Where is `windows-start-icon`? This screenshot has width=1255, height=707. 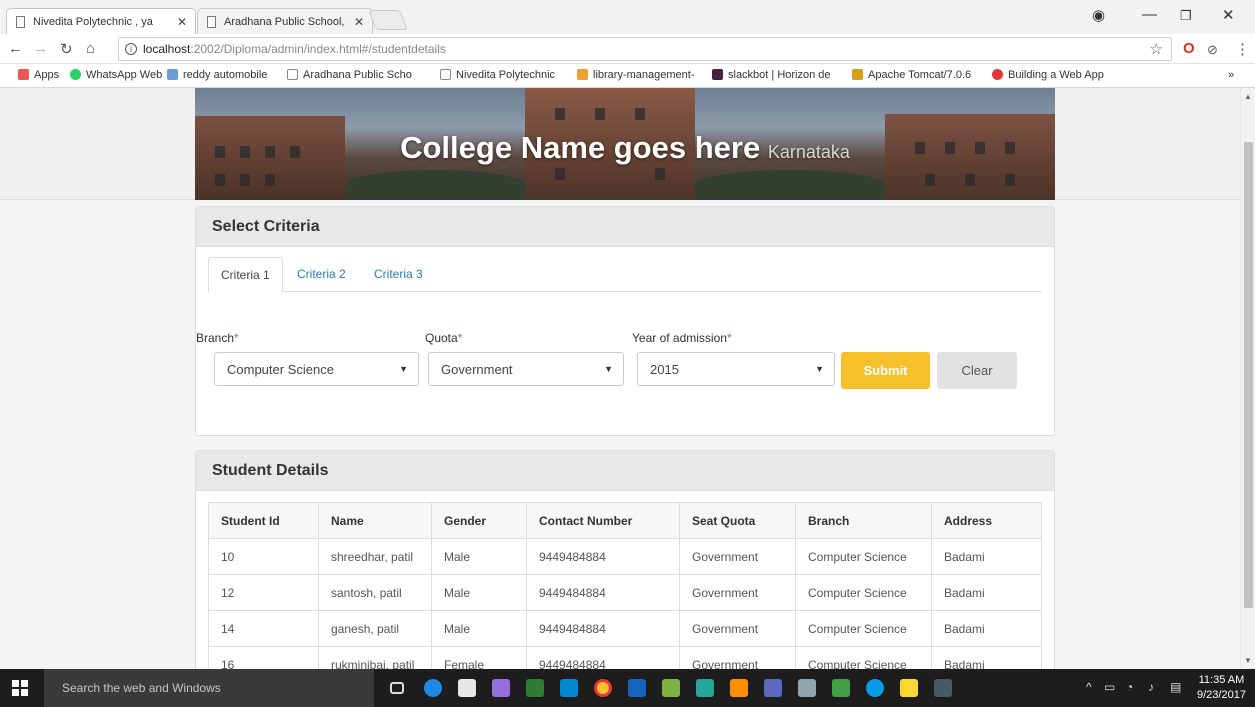
windows-start-icon is located at coordinates (20, 688).